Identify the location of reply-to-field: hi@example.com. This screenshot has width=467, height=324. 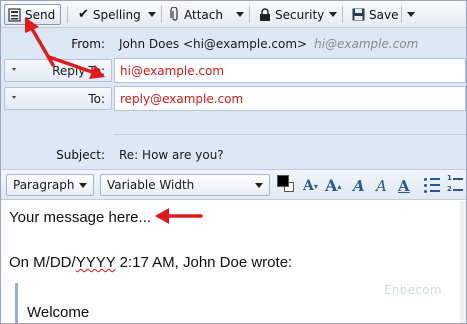
(290, 70).